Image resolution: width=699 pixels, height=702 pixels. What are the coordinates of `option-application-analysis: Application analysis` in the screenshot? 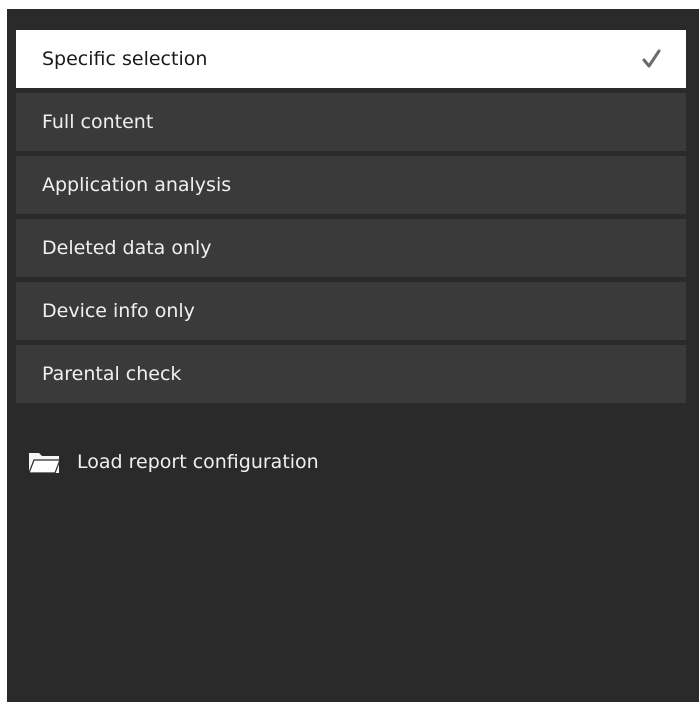 It's located at (351, 185).